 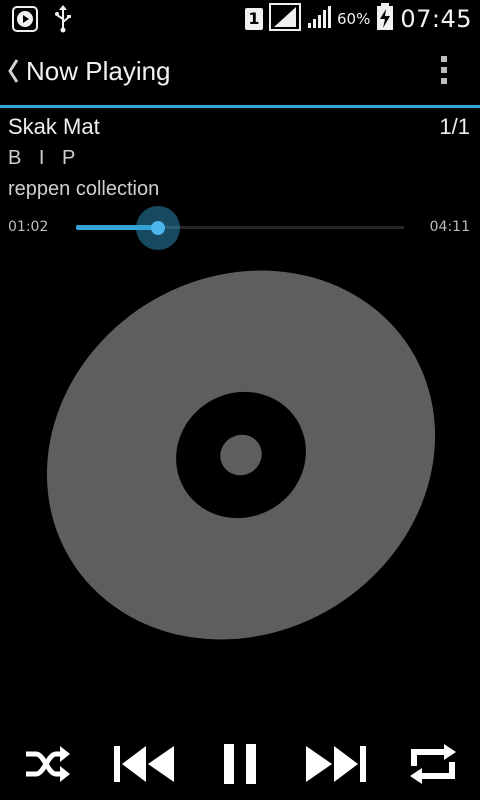 What do you see at coordinates (385, 19) in the screenshot?
I see `battery-charging-icon` at bounding box center [385, 19].